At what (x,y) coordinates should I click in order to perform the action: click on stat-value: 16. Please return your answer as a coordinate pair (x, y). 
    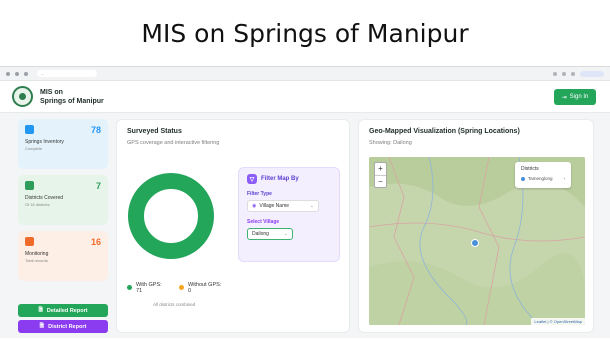
    Looking at the image, I should click on (95, 242).